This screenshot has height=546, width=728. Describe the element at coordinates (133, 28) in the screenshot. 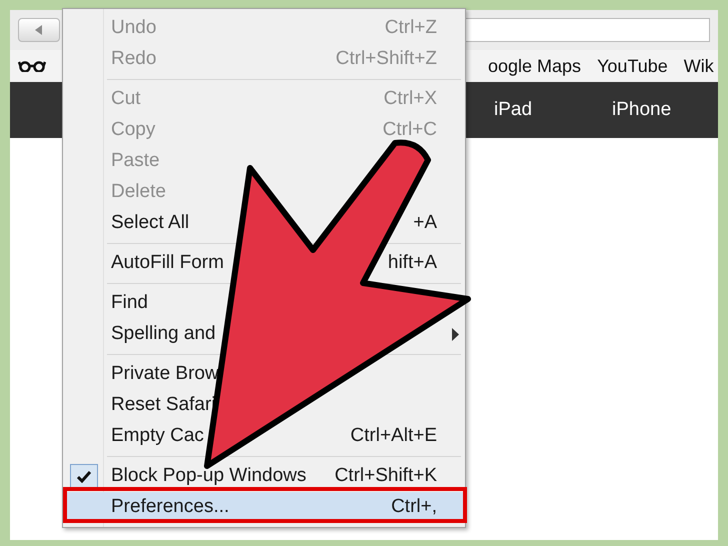

I see `menu-item-label: Undo` at that location.